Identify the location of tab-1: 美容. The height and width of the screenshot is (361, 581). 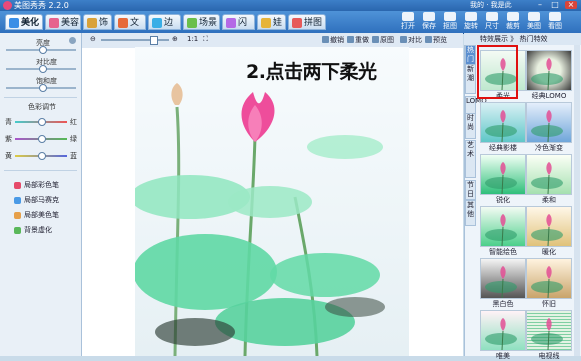
(63, 22).